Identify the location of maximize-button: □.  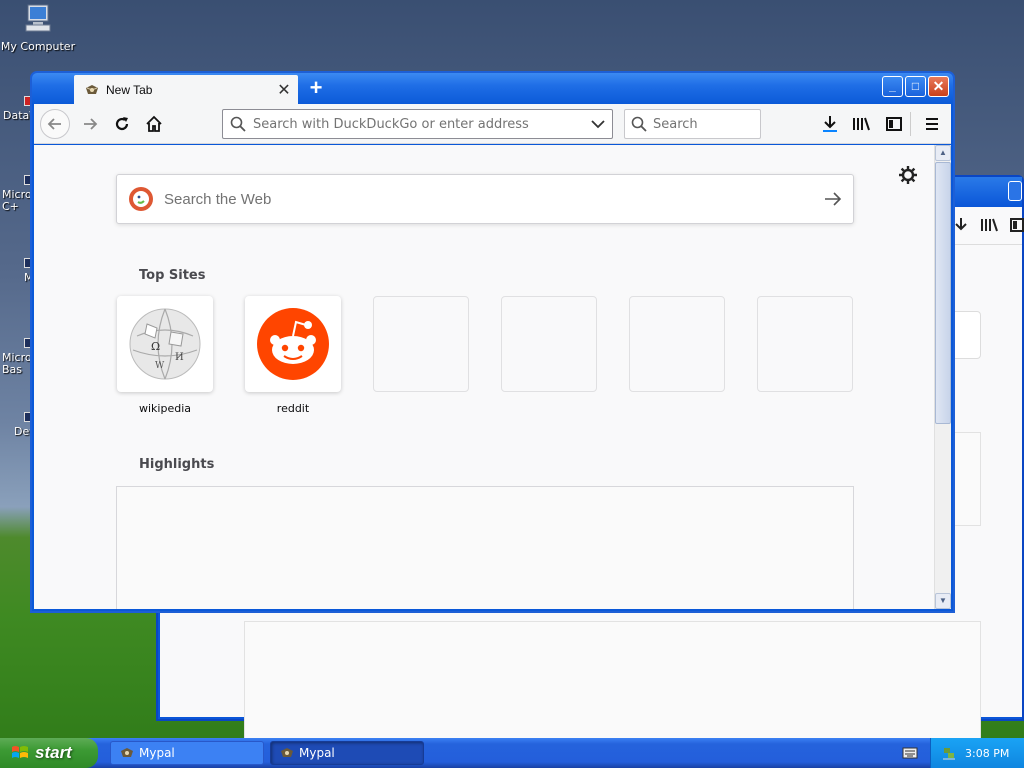
(915, 86).